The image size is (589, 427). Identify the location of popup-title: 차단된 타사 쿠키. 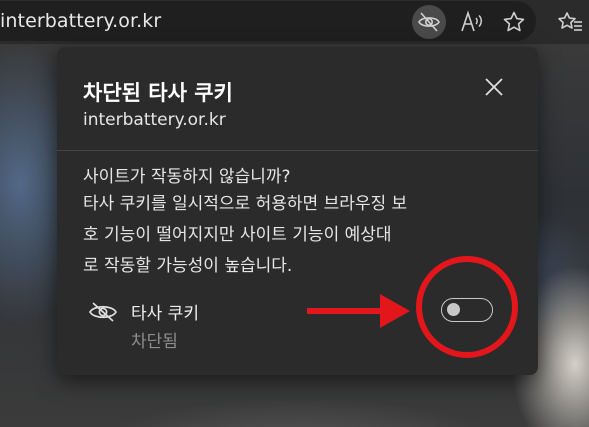
(158, 93).